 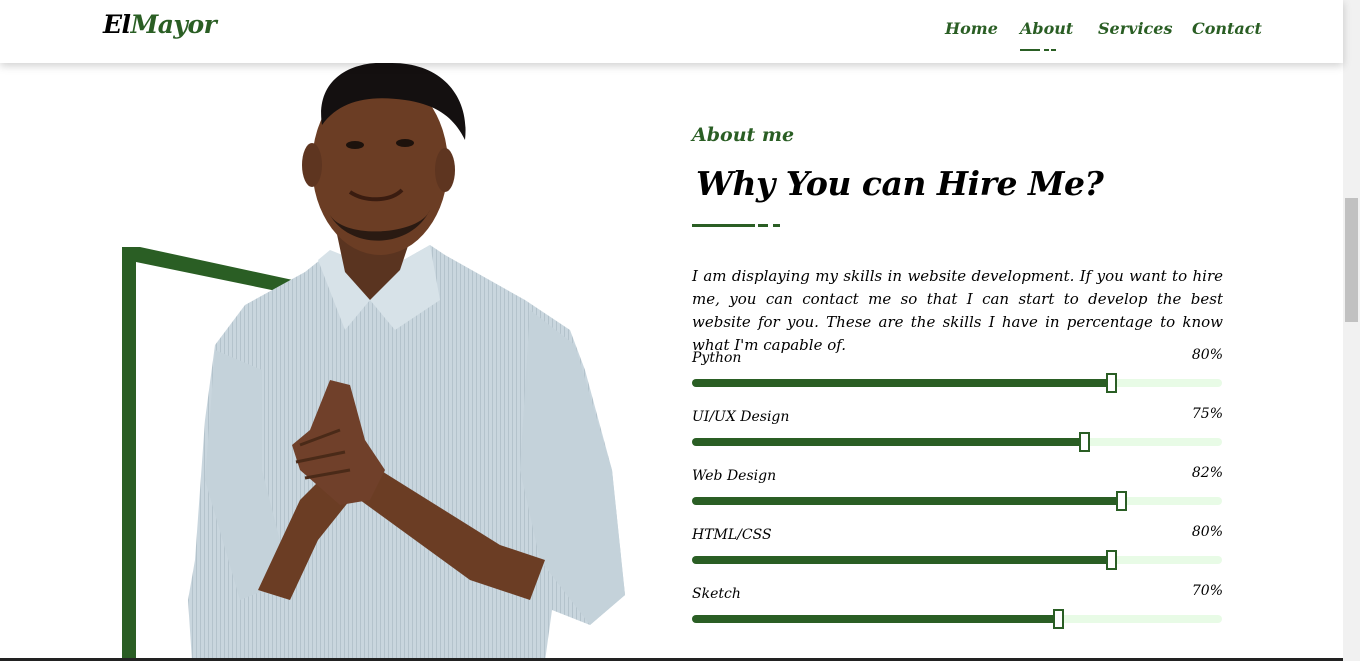 I want to click on skill-name: UI/UX Design, so click(x=741, y=417).